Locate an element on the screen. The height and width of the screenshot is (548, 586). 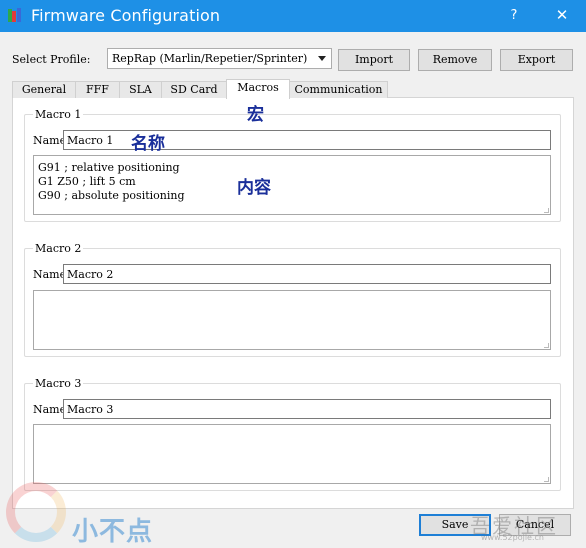
tab-macros: Macros is located at coordinates (258, 89).